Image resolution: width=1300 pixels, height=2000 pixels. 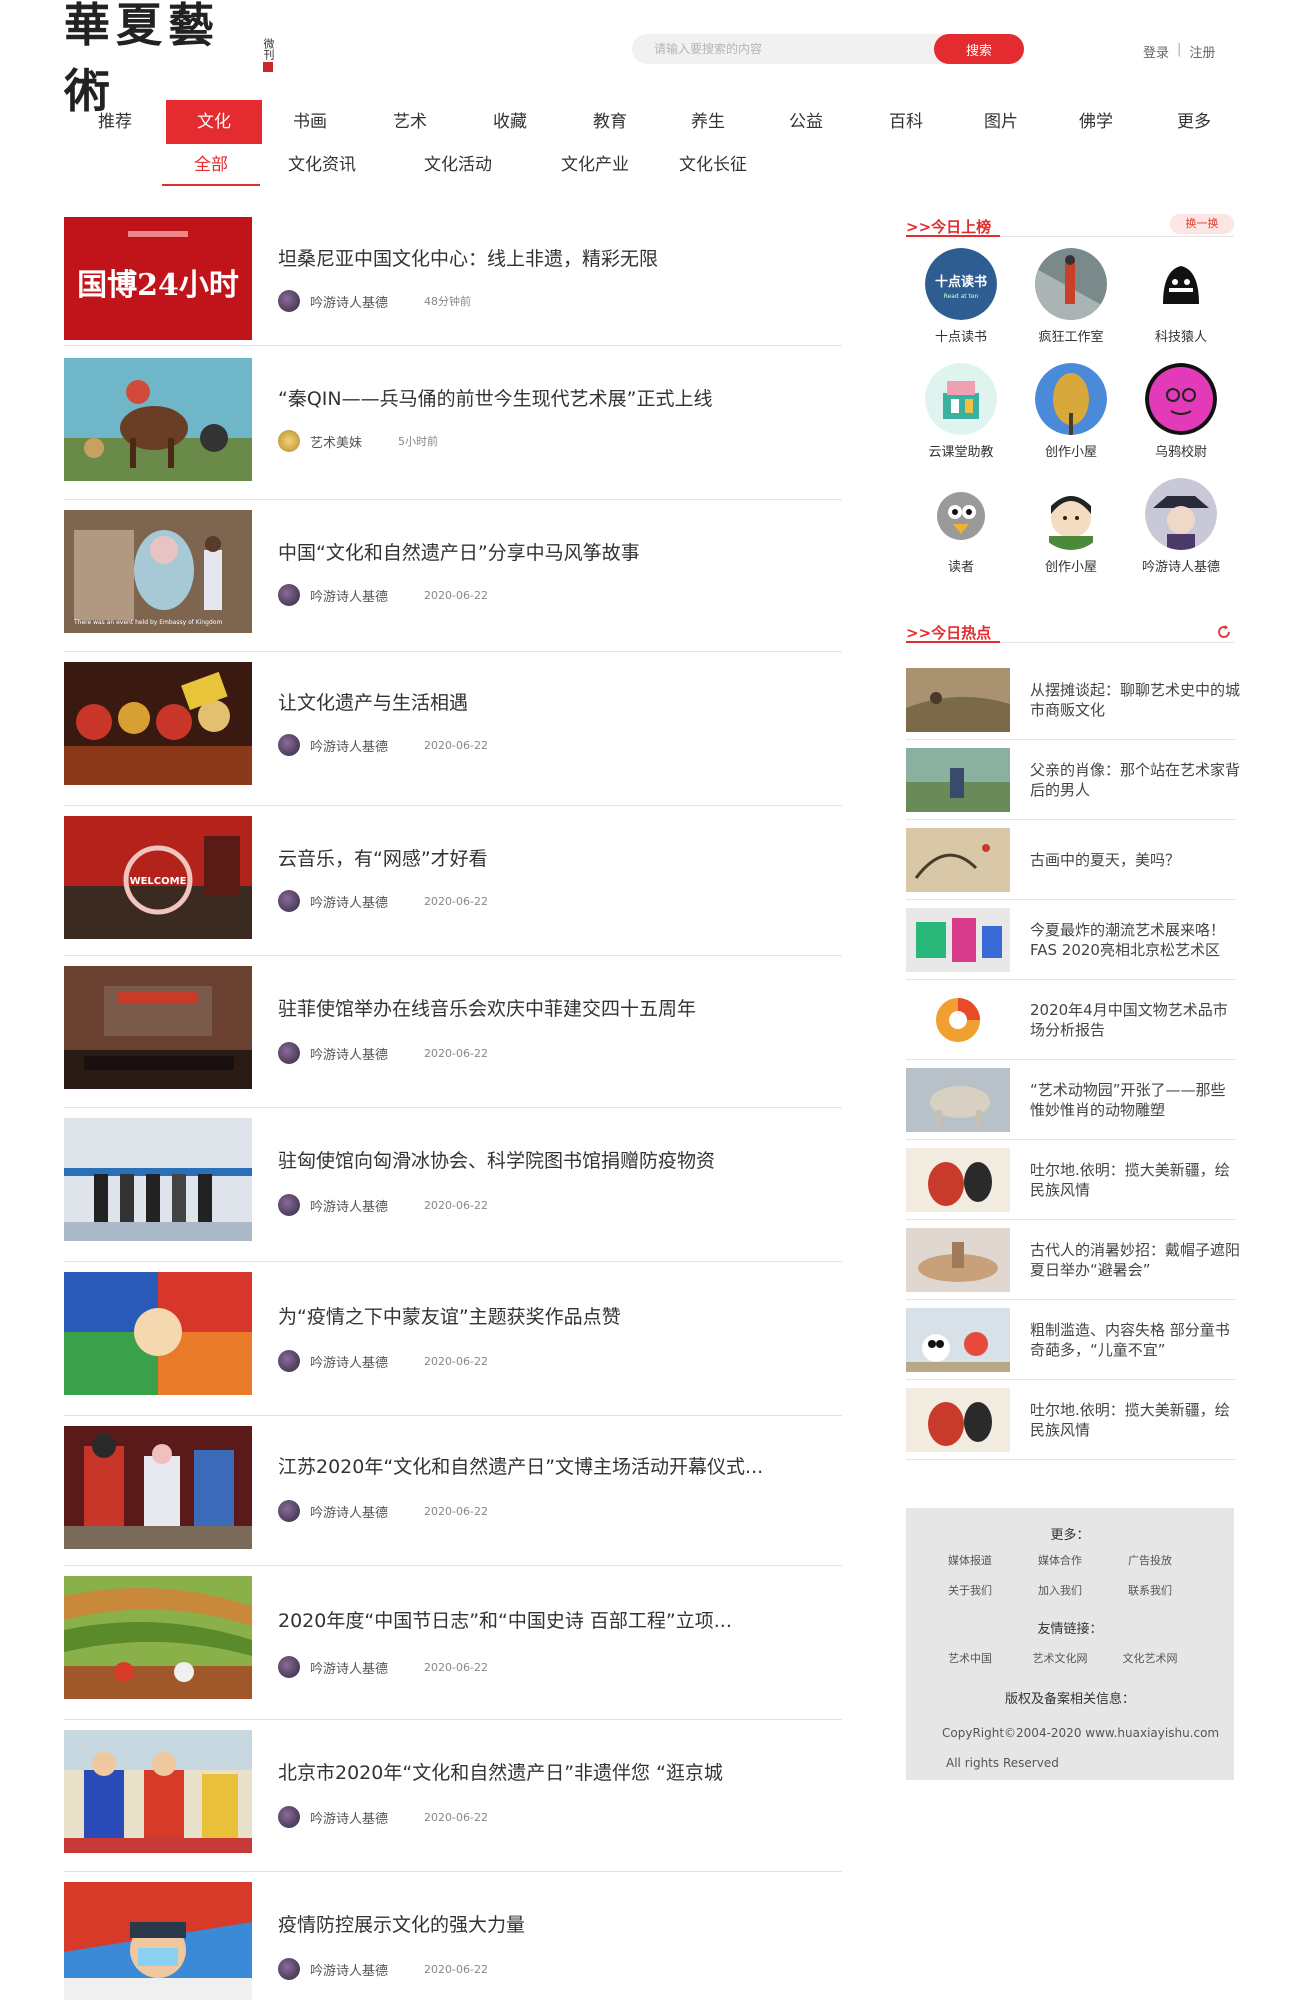 I want to click on hot-title: 从摆摊谈起：聊聊艺术史中的城市商贩文化, so click(x=1135, y=700).